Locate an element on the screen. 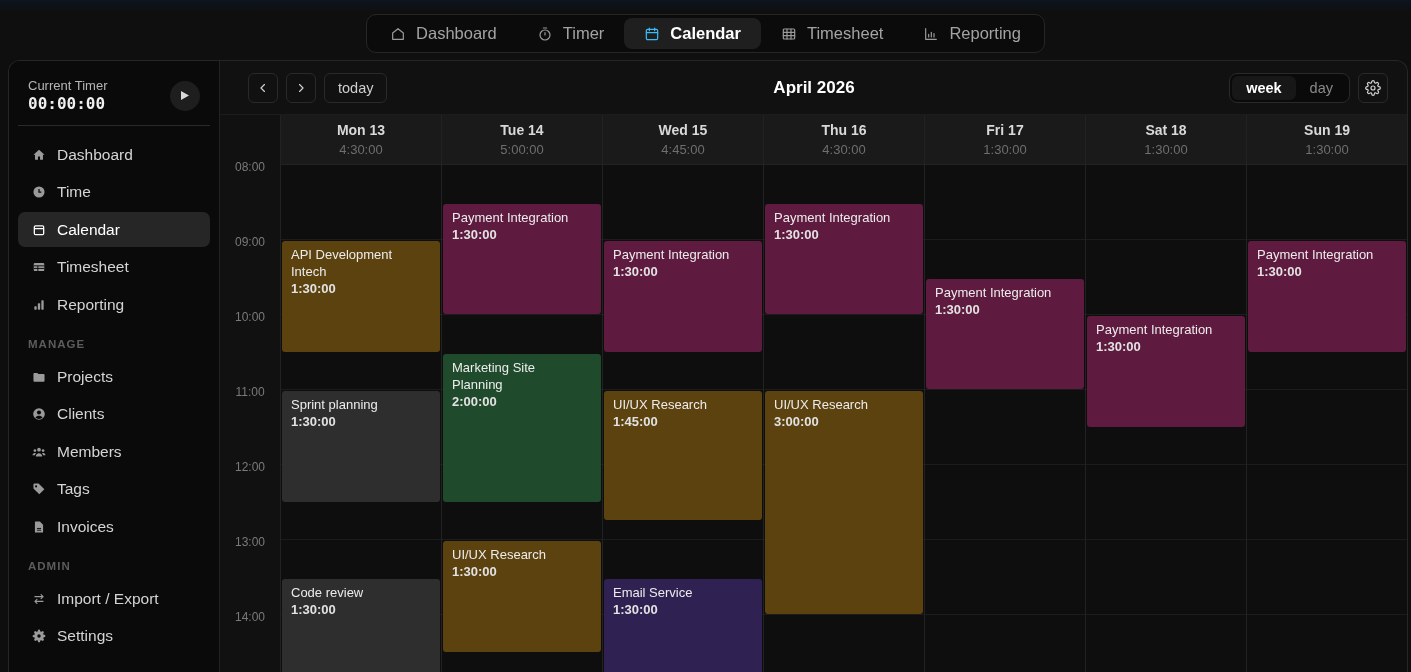  sidebar-item: Time is located at coordinates (114, 192).